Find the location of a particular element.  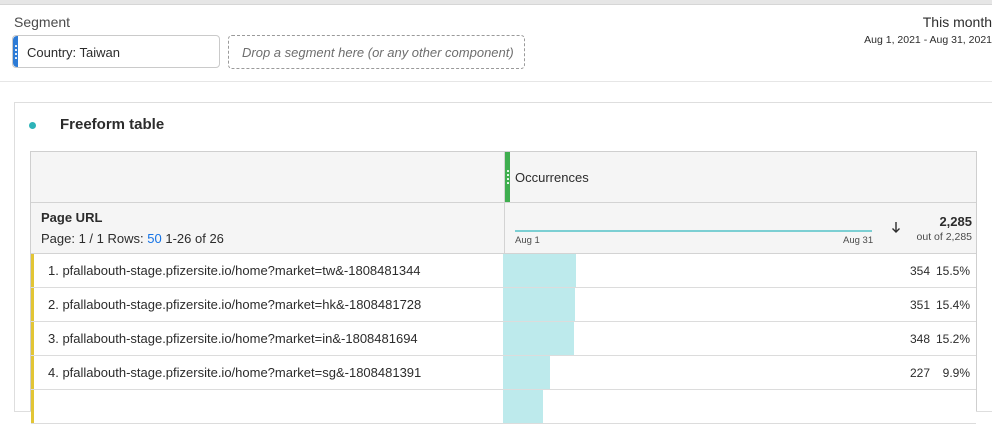

metric-total: 2,285 is located at coordinates (955, 221).